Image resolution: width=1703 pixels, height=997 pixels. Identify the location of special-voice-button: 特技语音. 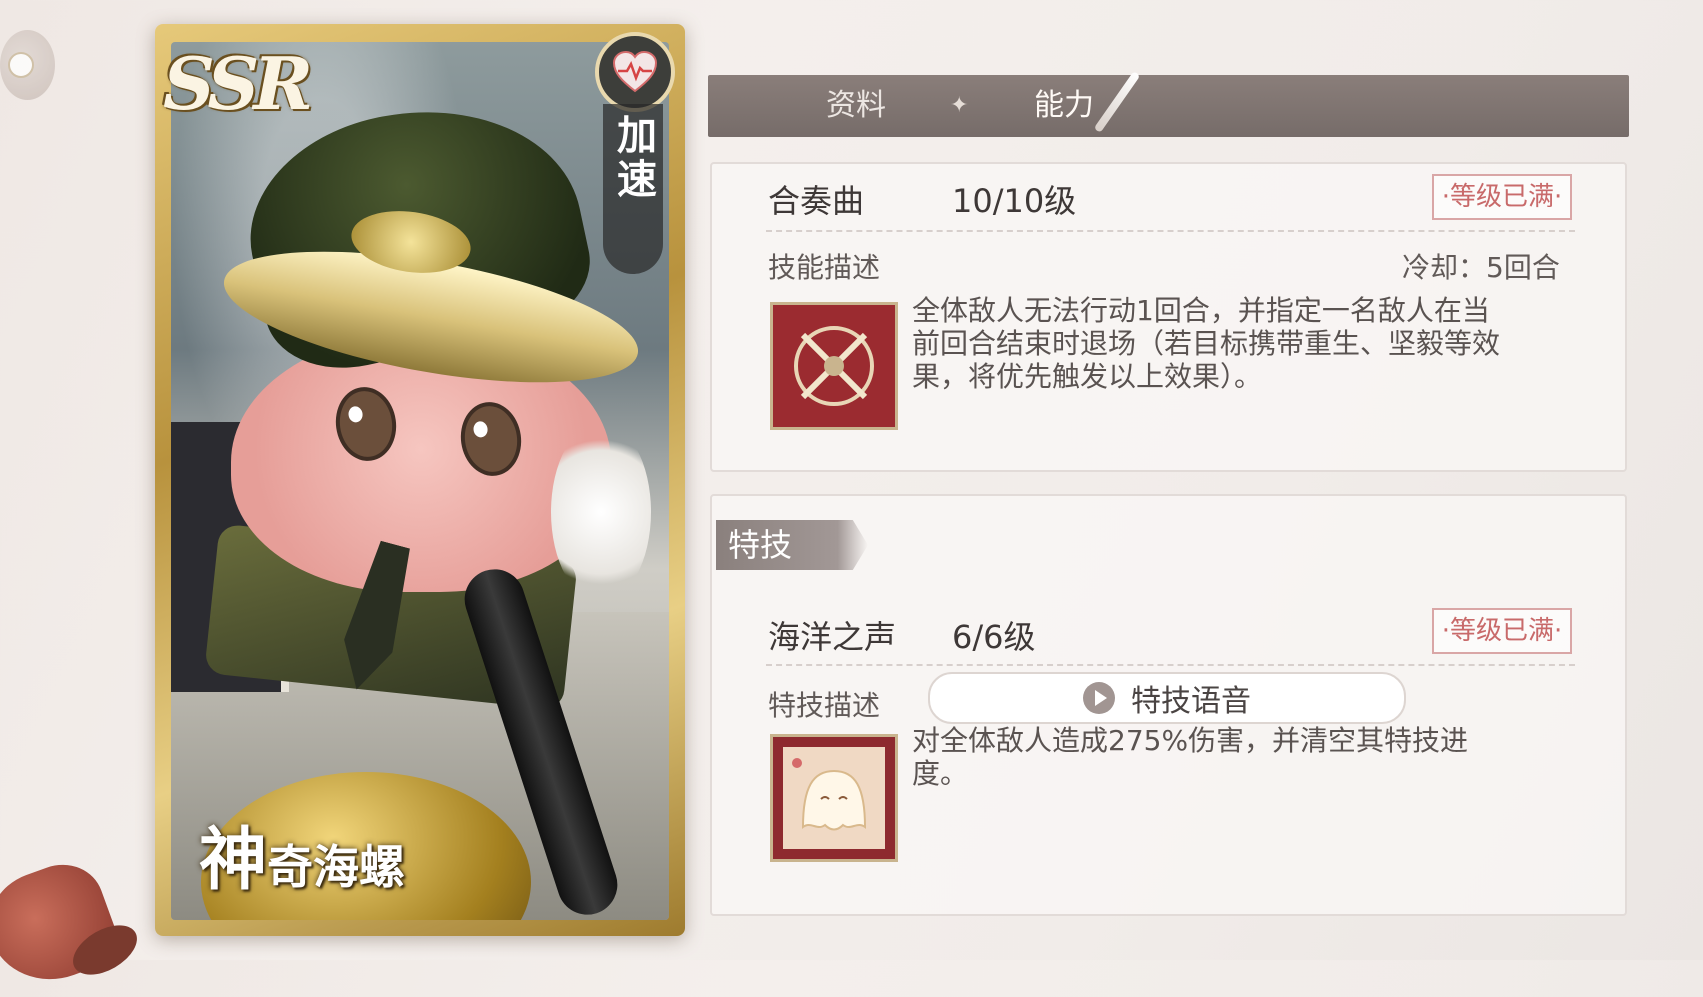
(1167, 698).